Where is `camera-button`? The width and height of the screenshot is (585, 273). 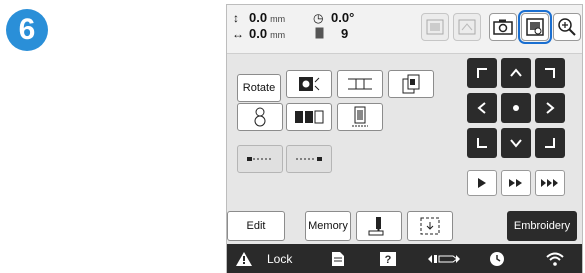 camera-button is located at coordinates (503, 27).